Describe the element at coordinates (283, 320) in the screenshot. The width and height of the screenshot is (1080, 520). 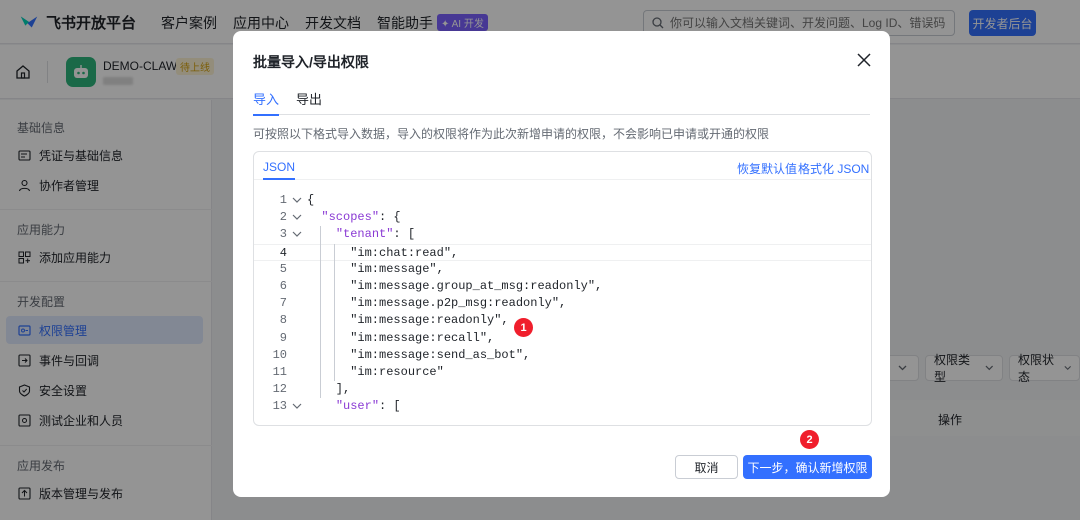
I see `line-number: 8` at that location.